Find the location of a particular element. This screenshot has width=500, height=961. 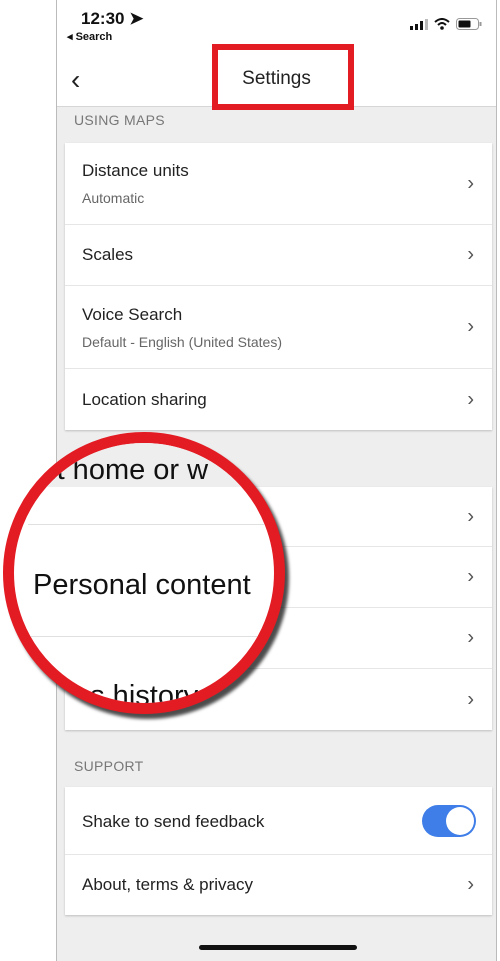

back-to-search-link: ◂ Search is located at coordinates (89, 36).